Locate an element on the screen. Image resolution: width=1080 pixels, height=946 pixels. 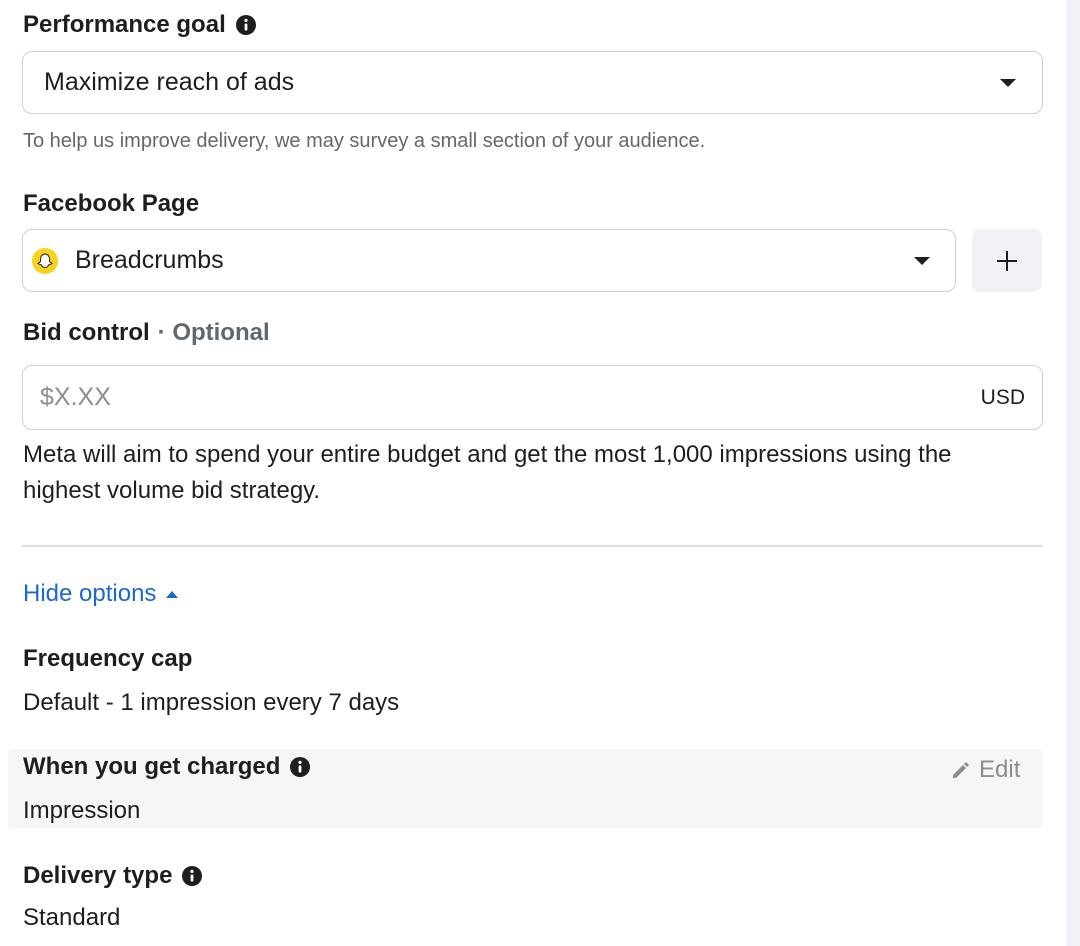
delivery-type-label: Delivery type is located at coordinates (113, 876).